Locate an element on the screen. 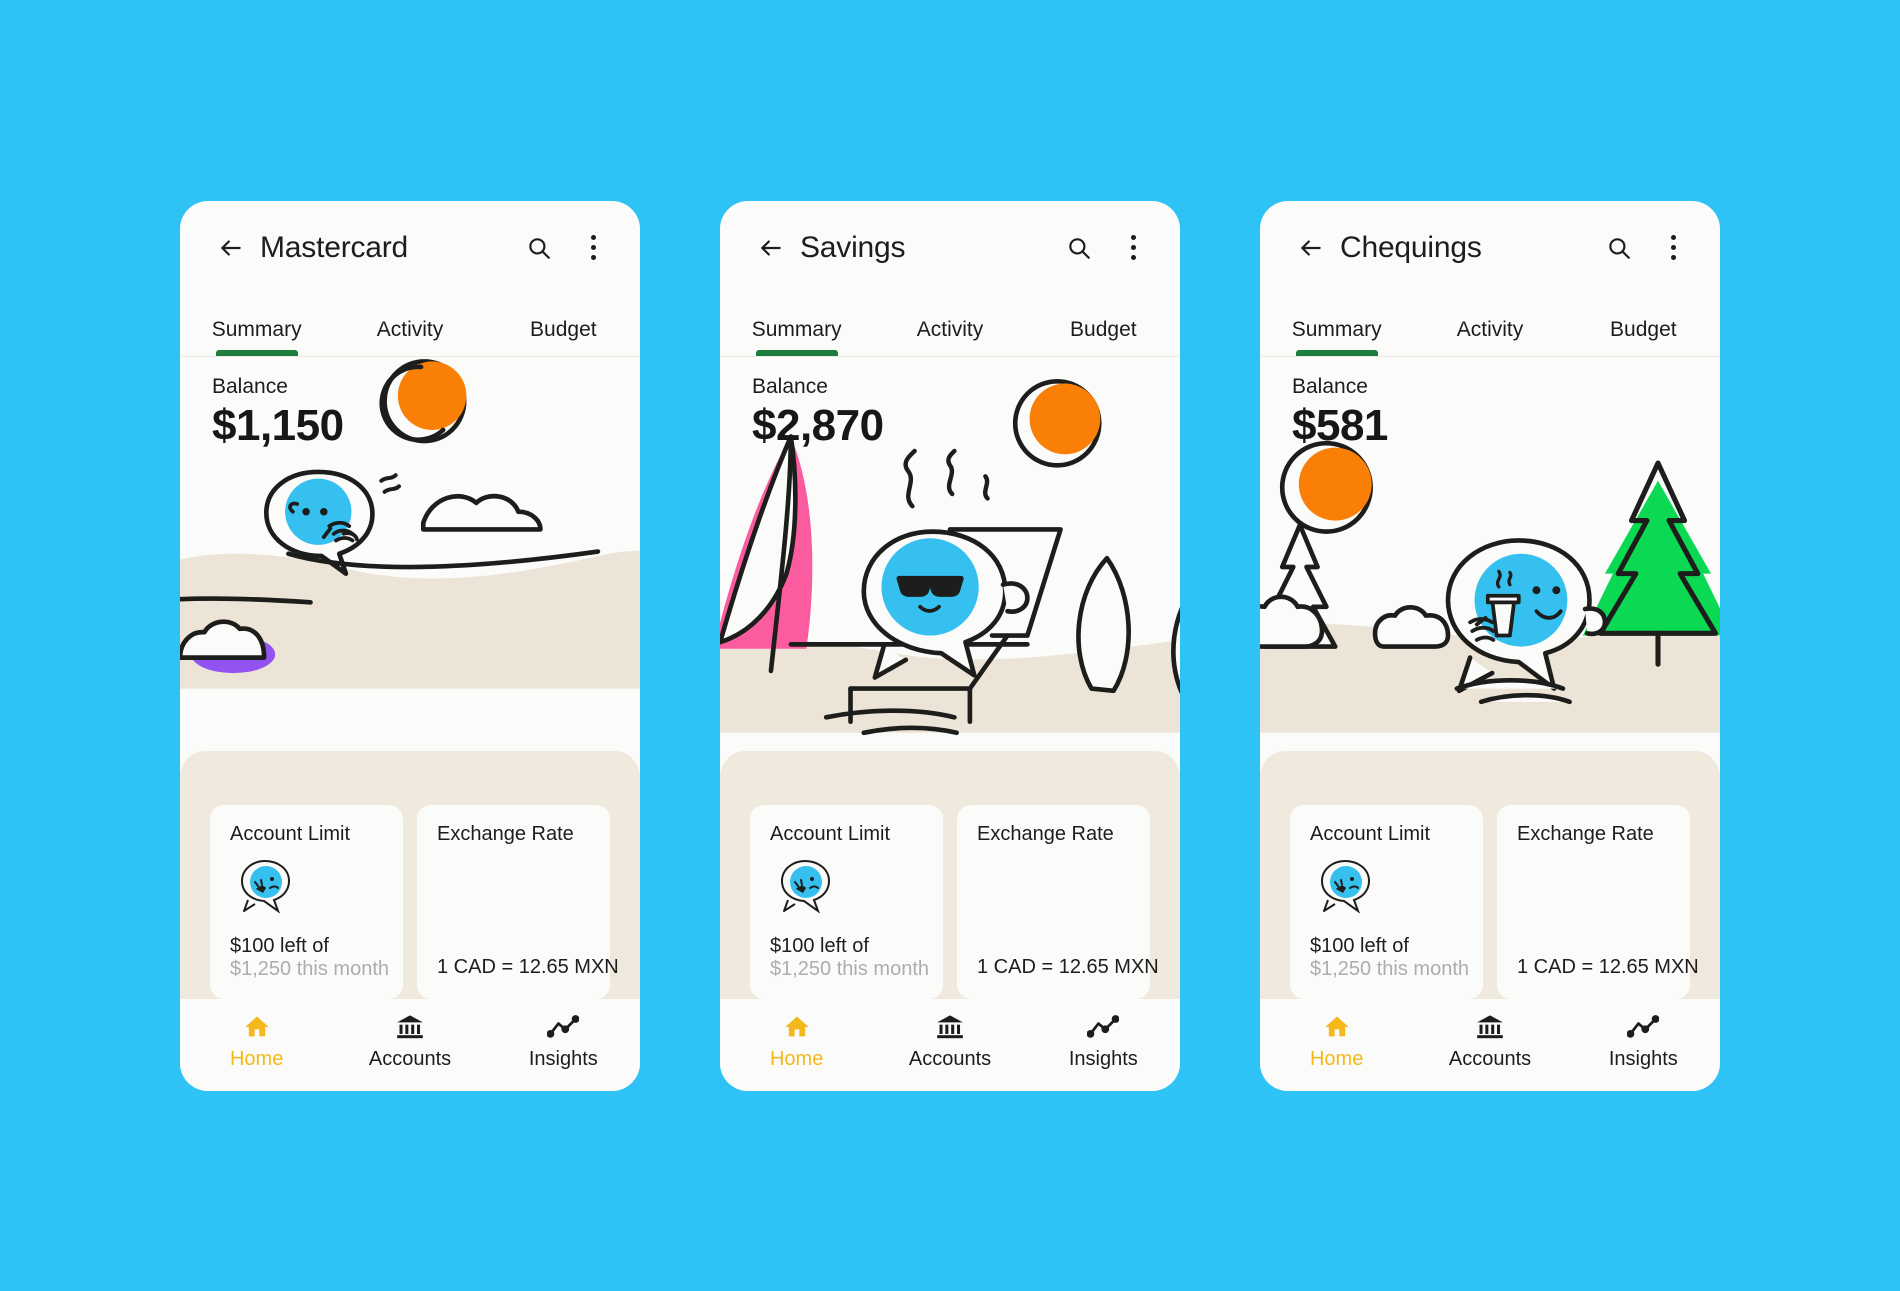 The width and height of the screenshot is (1900, 1291). hero-illustration-area: Balance $1,150 is located at coordinates (410, 566).